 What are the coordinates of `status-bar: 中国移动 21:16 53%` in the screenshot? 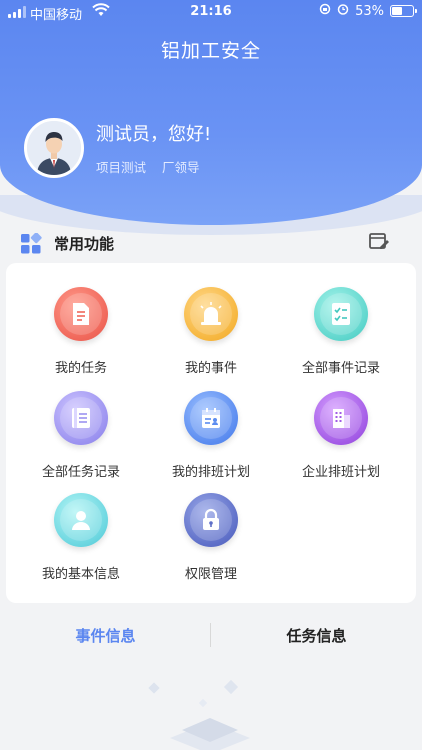 It's located at (211, 12).